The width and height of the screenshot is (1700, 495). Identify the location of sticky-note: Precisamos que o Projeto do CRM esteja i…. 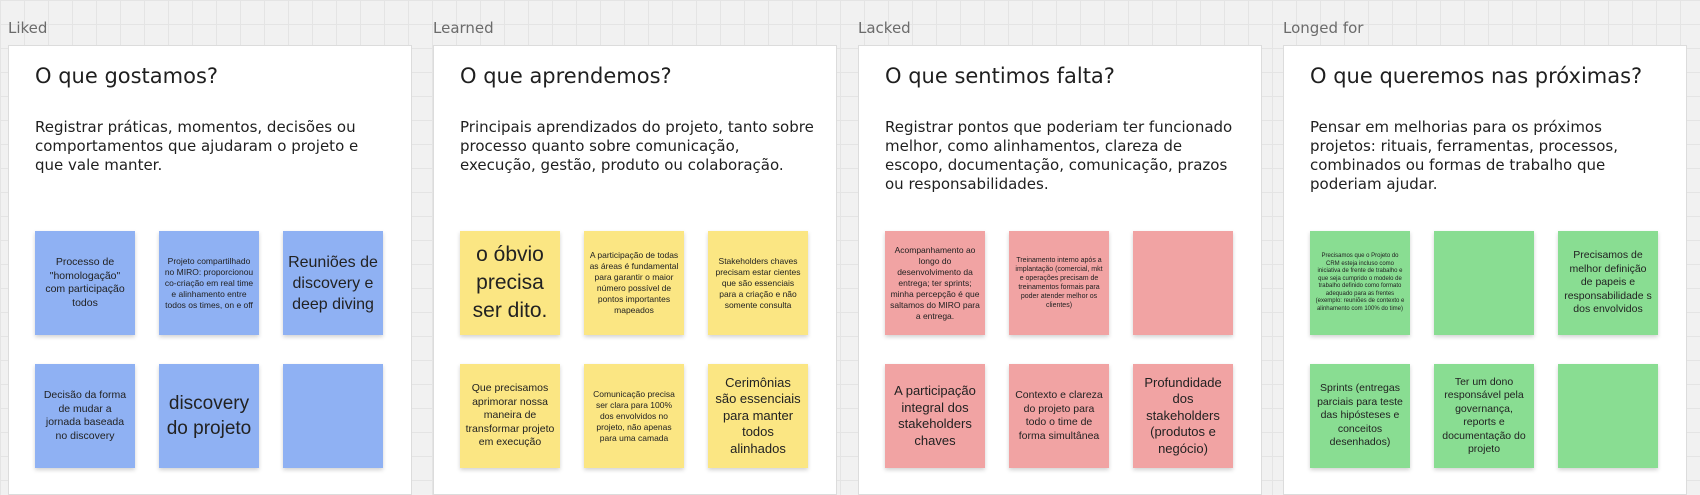
(1360, 283).